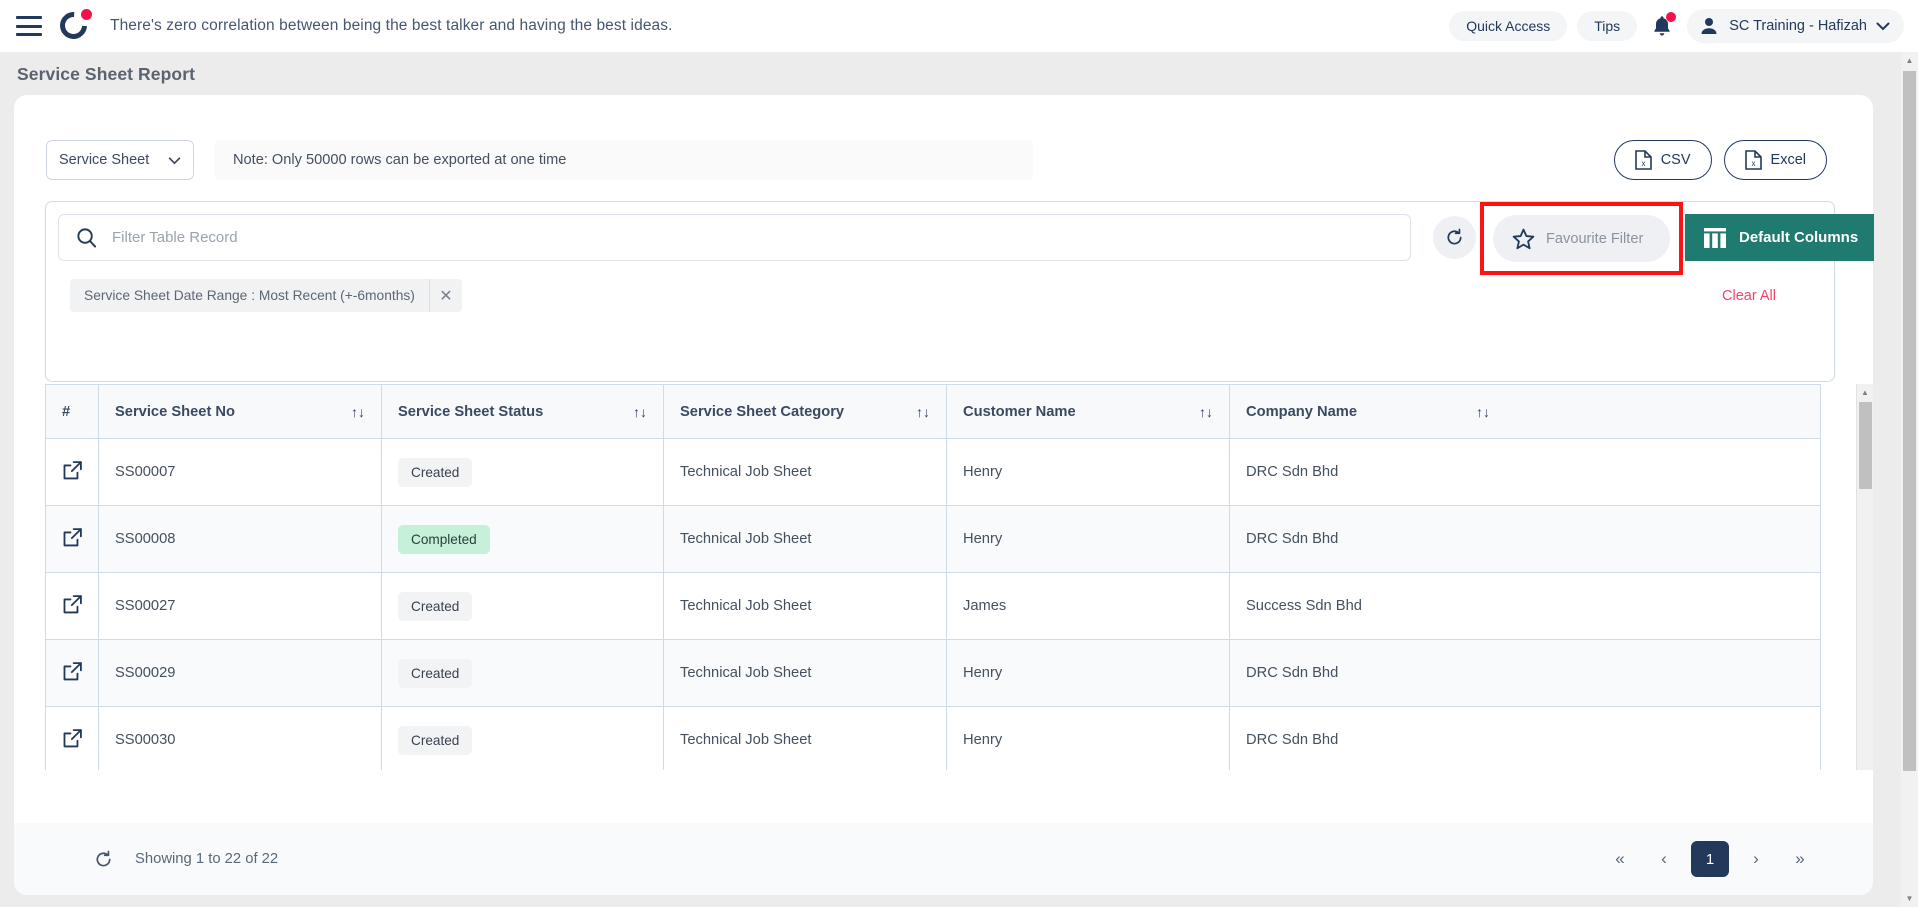 The image size is (1918, 907). Describe the element at coordinates (1508, 26) in the screenshot. I see `quick-access-button: Quick Access` at that location.